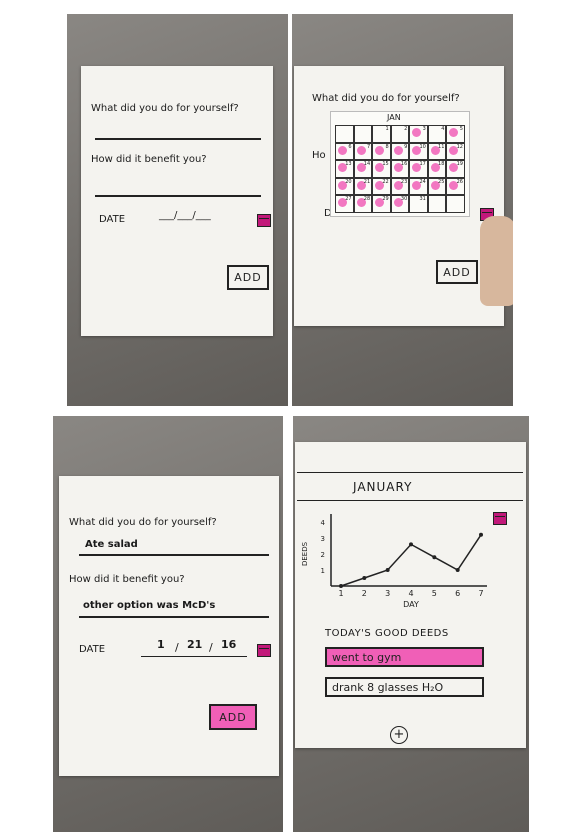 The width and height of the screenshot is (565, 834). I want to click on calendar-day-cell: 31, so click(418, 204).